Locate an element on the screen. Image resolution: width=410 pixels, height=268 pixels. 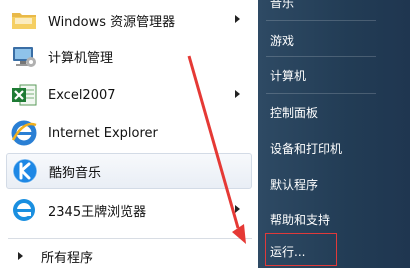
pointer-arrow-icon is located at coordinates (216, 149).